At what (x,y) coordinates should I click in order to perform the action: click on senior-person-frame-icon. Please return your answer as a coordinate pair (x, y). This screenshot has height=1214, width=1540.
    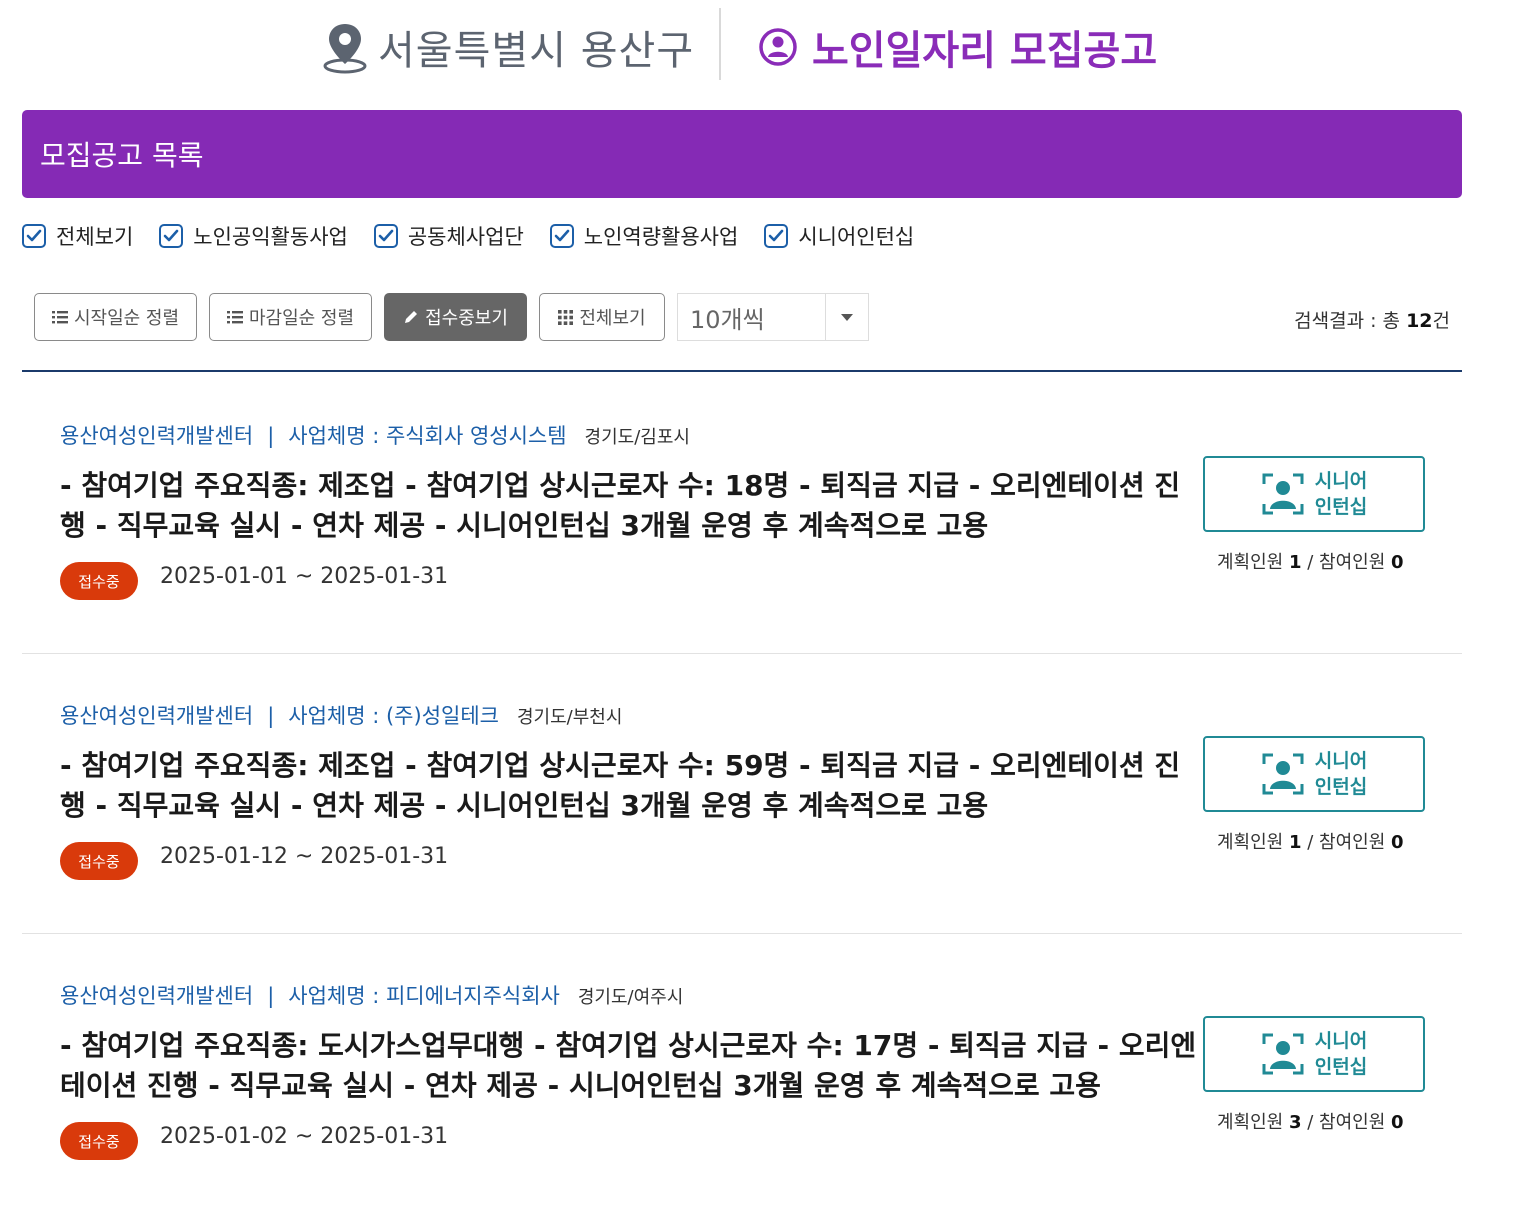
    Looking at the image, I should click on (1283, 774).